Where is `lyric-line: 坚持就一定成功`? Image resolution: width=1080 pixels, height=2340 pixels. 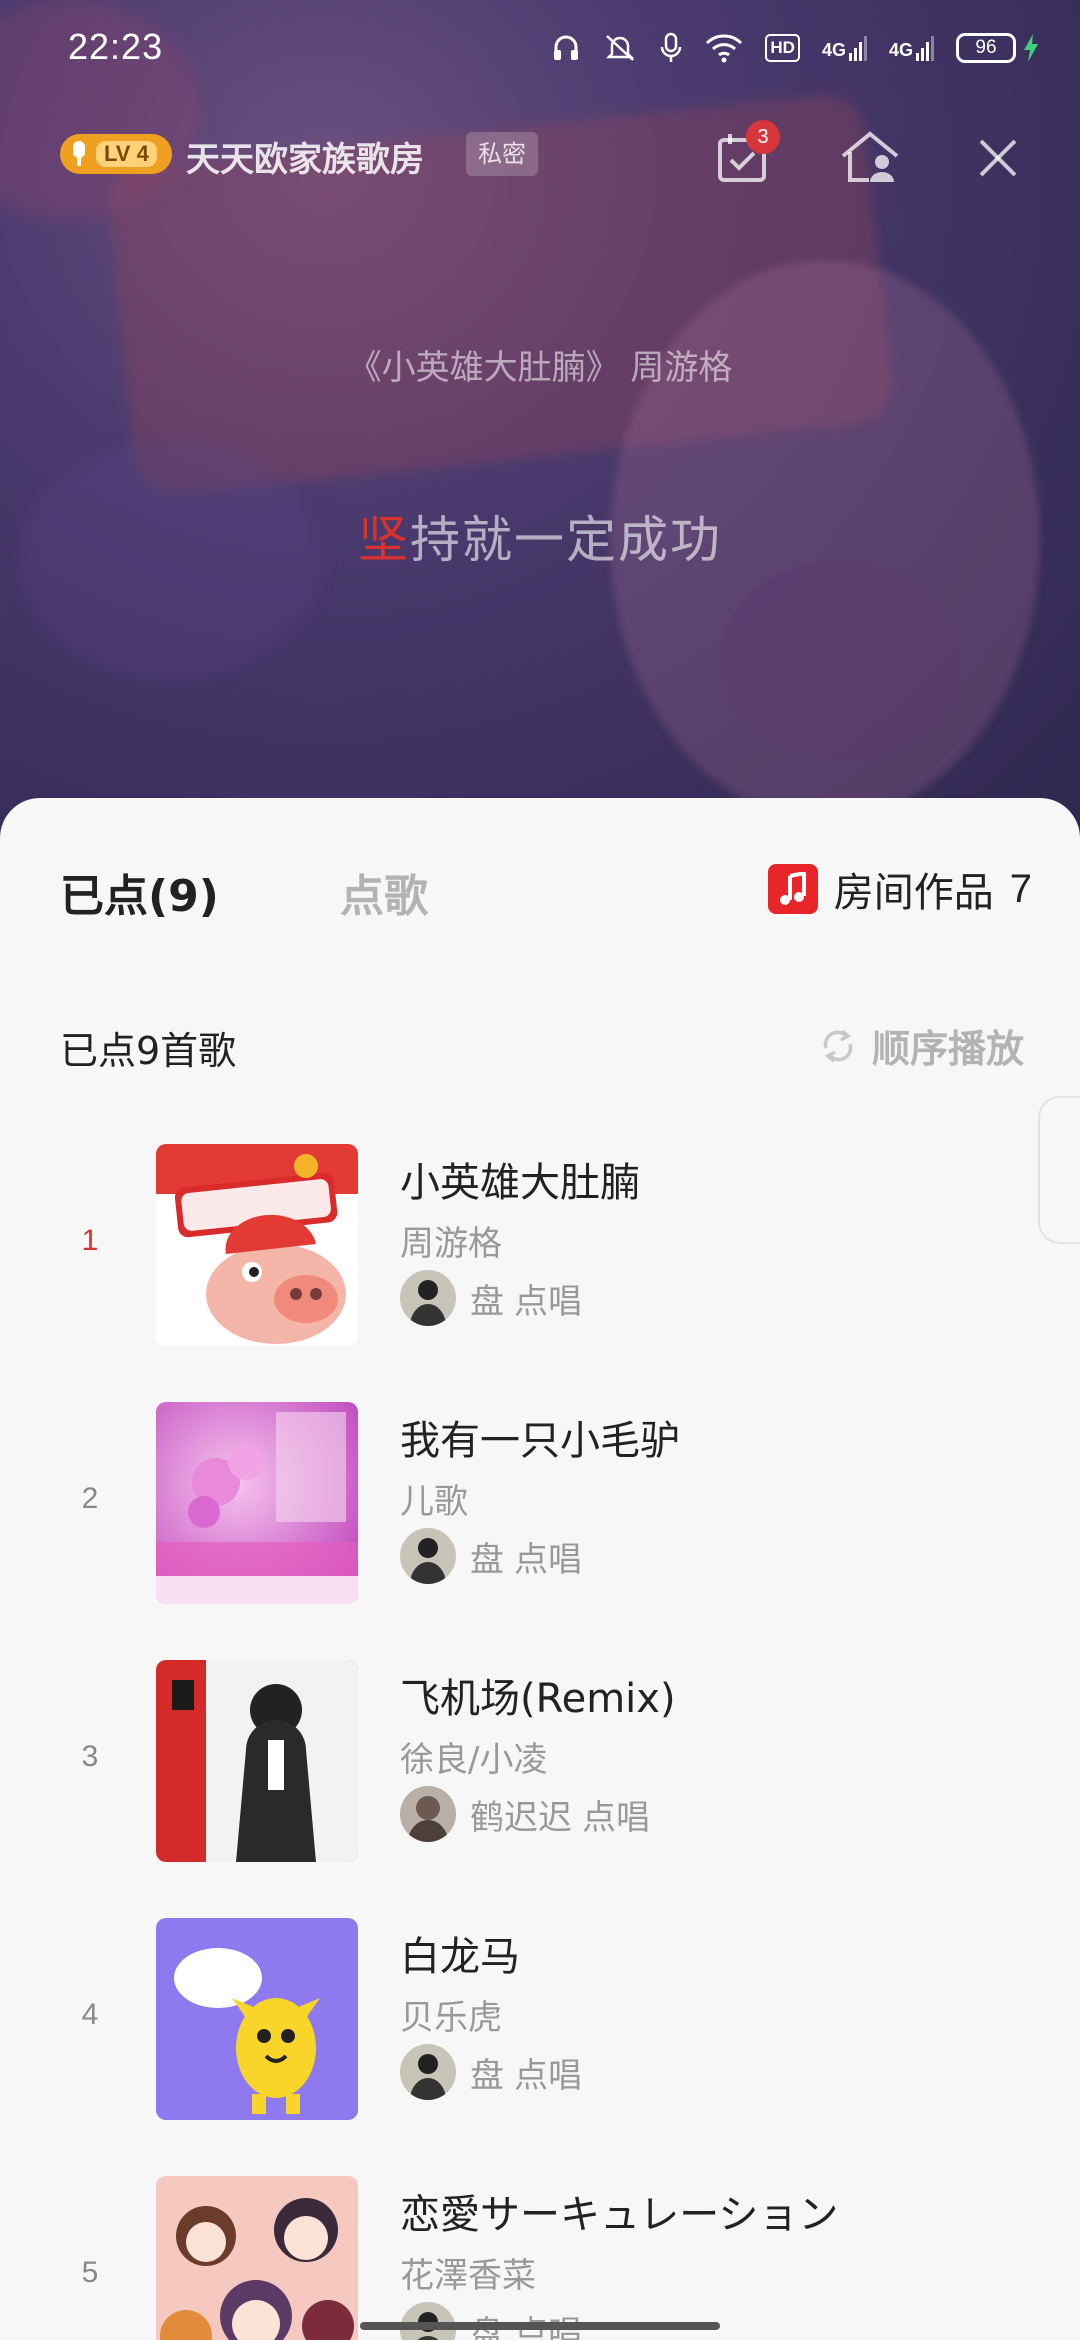 lyric-line: 坚持就一定成功 is located at coordinates (540, 536).